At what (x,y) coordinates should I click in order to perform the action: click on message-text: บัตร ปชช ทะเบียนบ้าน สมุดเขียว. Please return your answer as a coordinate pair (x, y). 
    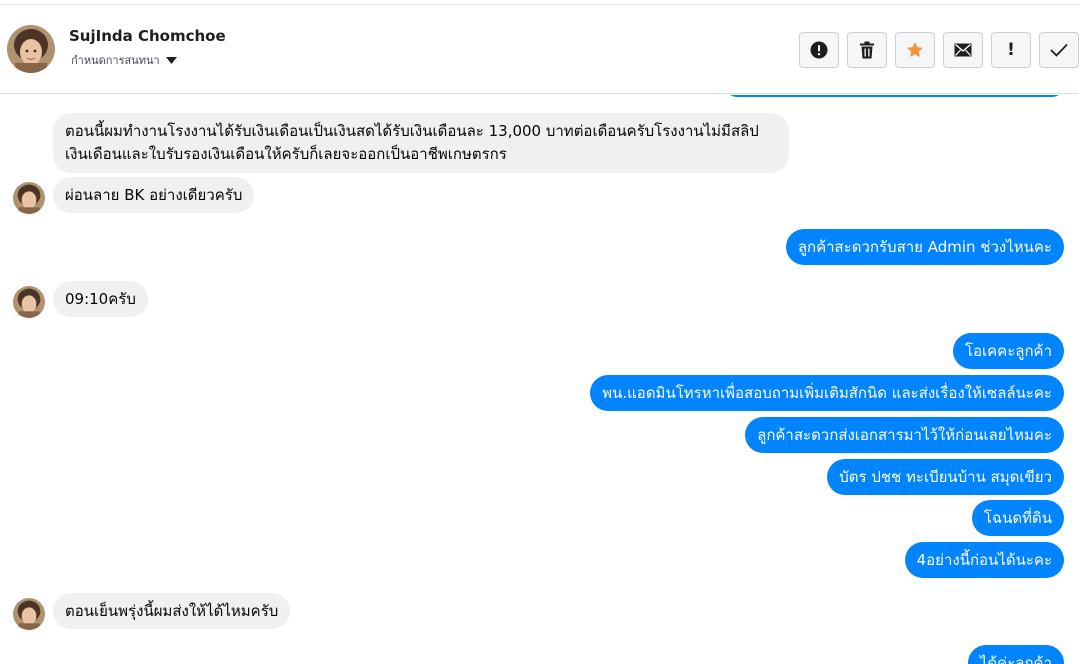
    Looking at the image, I should click on (945, 477).